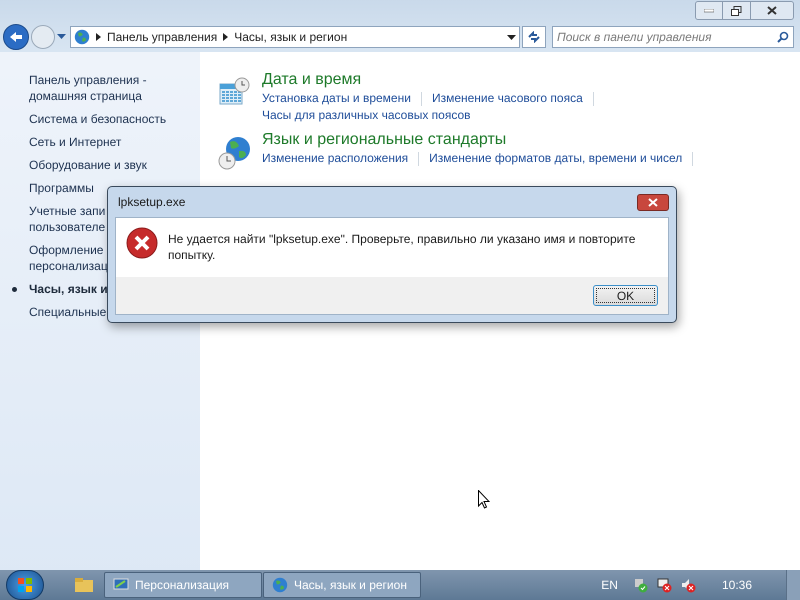 The width and height of the screenshot is (800, 600). I want to click on language-indicator: EN, so click(609, 585).